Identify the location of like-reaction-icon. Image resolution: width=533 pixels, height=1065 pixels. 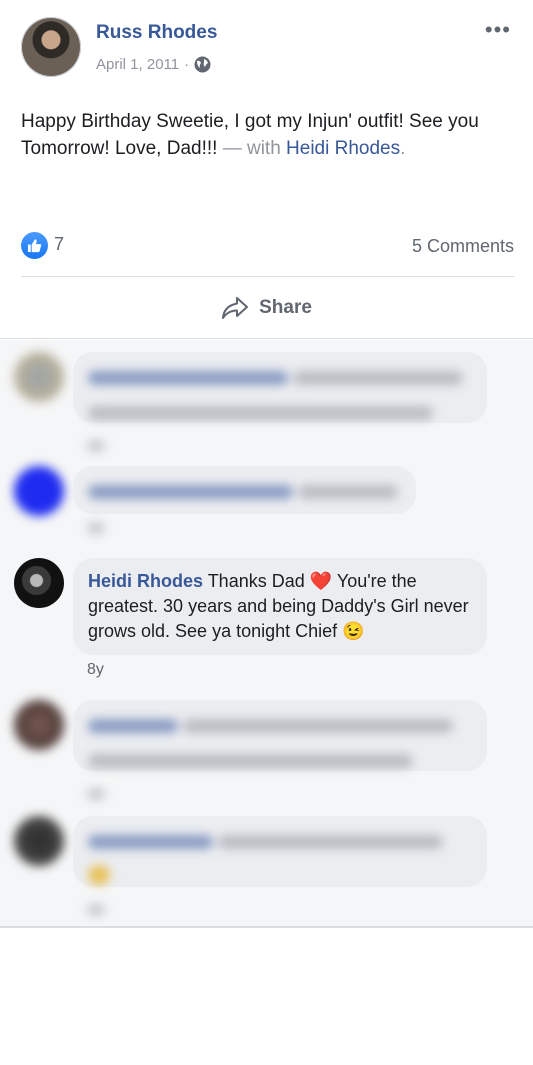
(34, 245).